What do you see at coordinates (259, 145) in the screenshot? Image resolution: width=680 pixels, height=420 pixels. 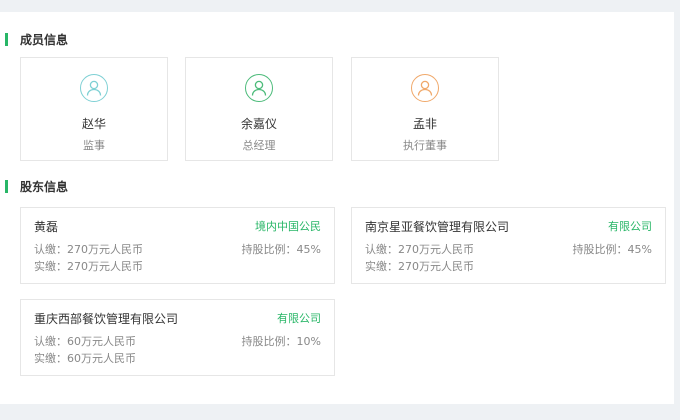 I see `member-role: 总经理` at bounding box center [259, 145].